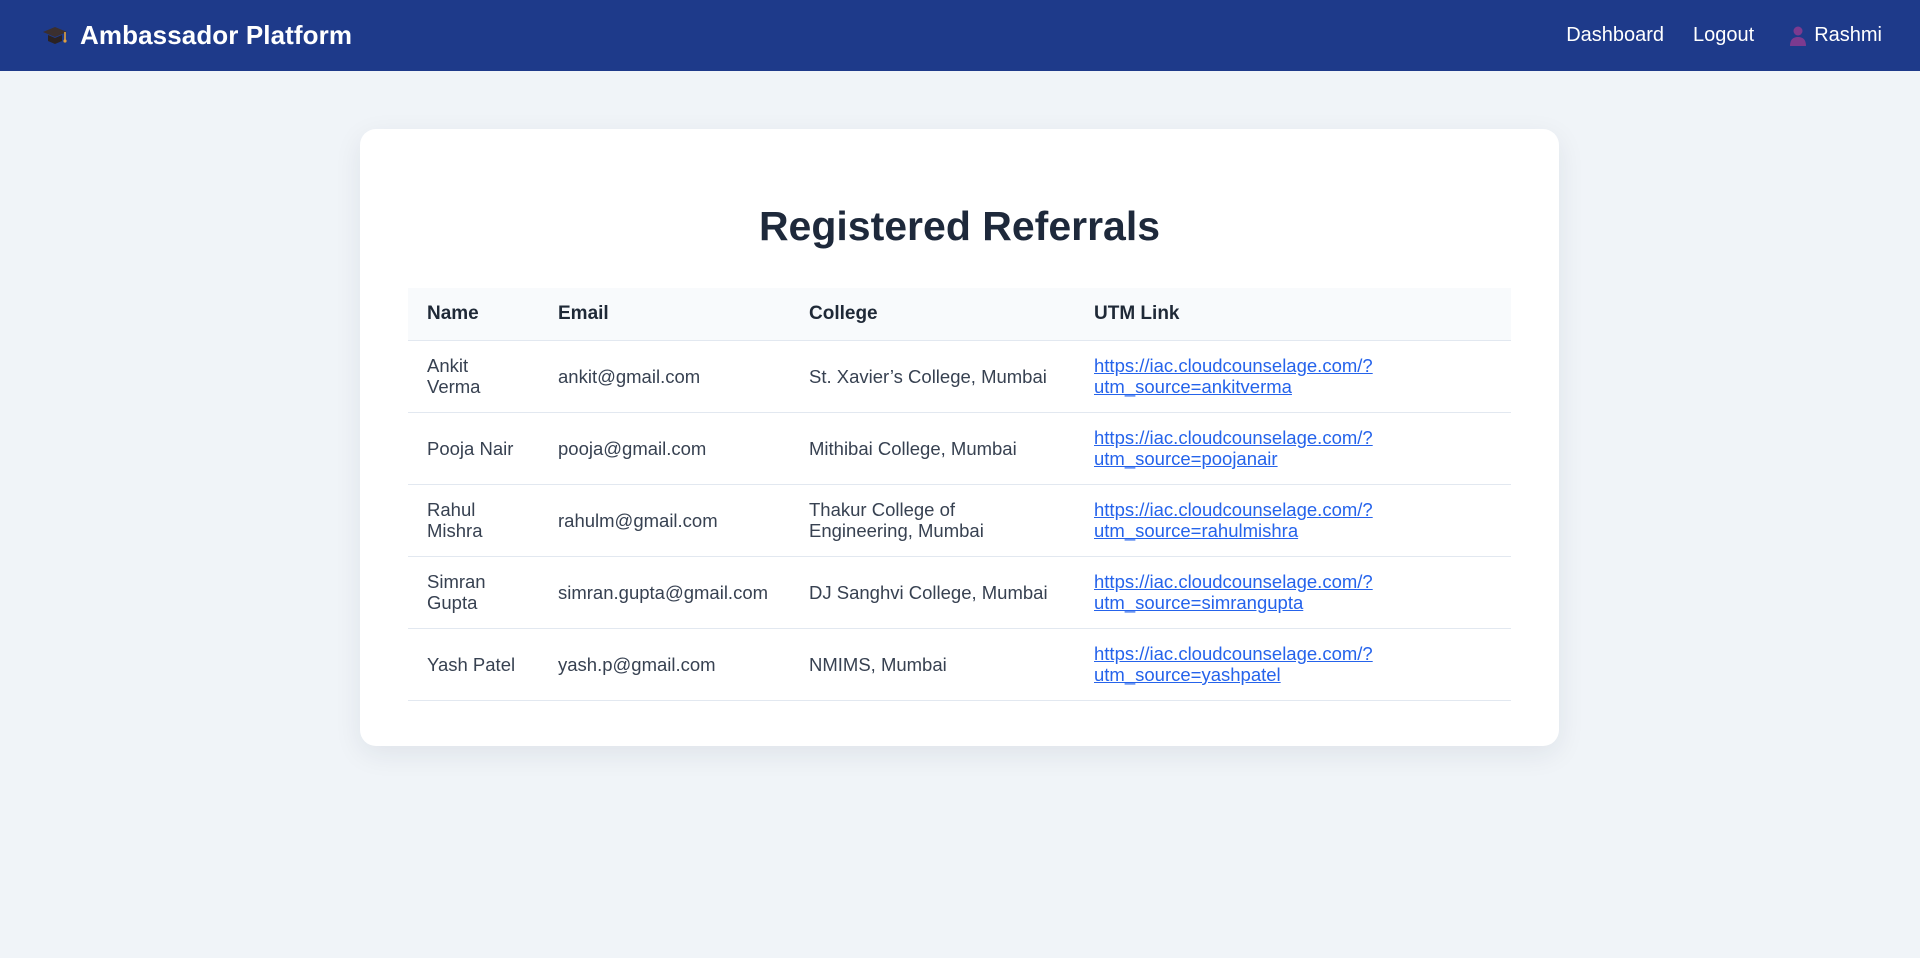 Image resolution: width=1920 pixels, height=958 pixels. Describe the element at coordinates (664, 314) in the screenshot. I see `column-header-email: Email` at that location.